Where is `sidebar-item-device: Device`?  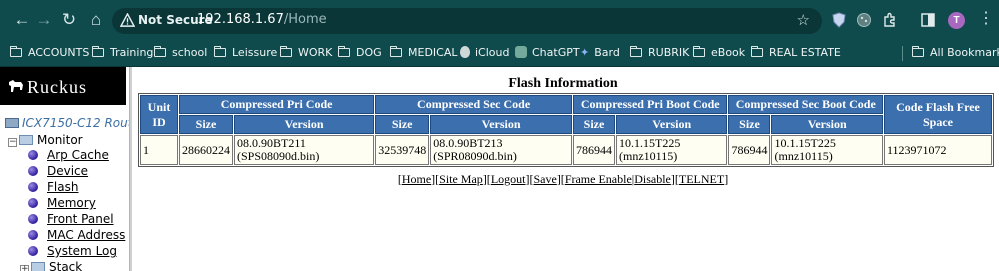
sidebar-item-device: Device is located at coordinates (58, 171).